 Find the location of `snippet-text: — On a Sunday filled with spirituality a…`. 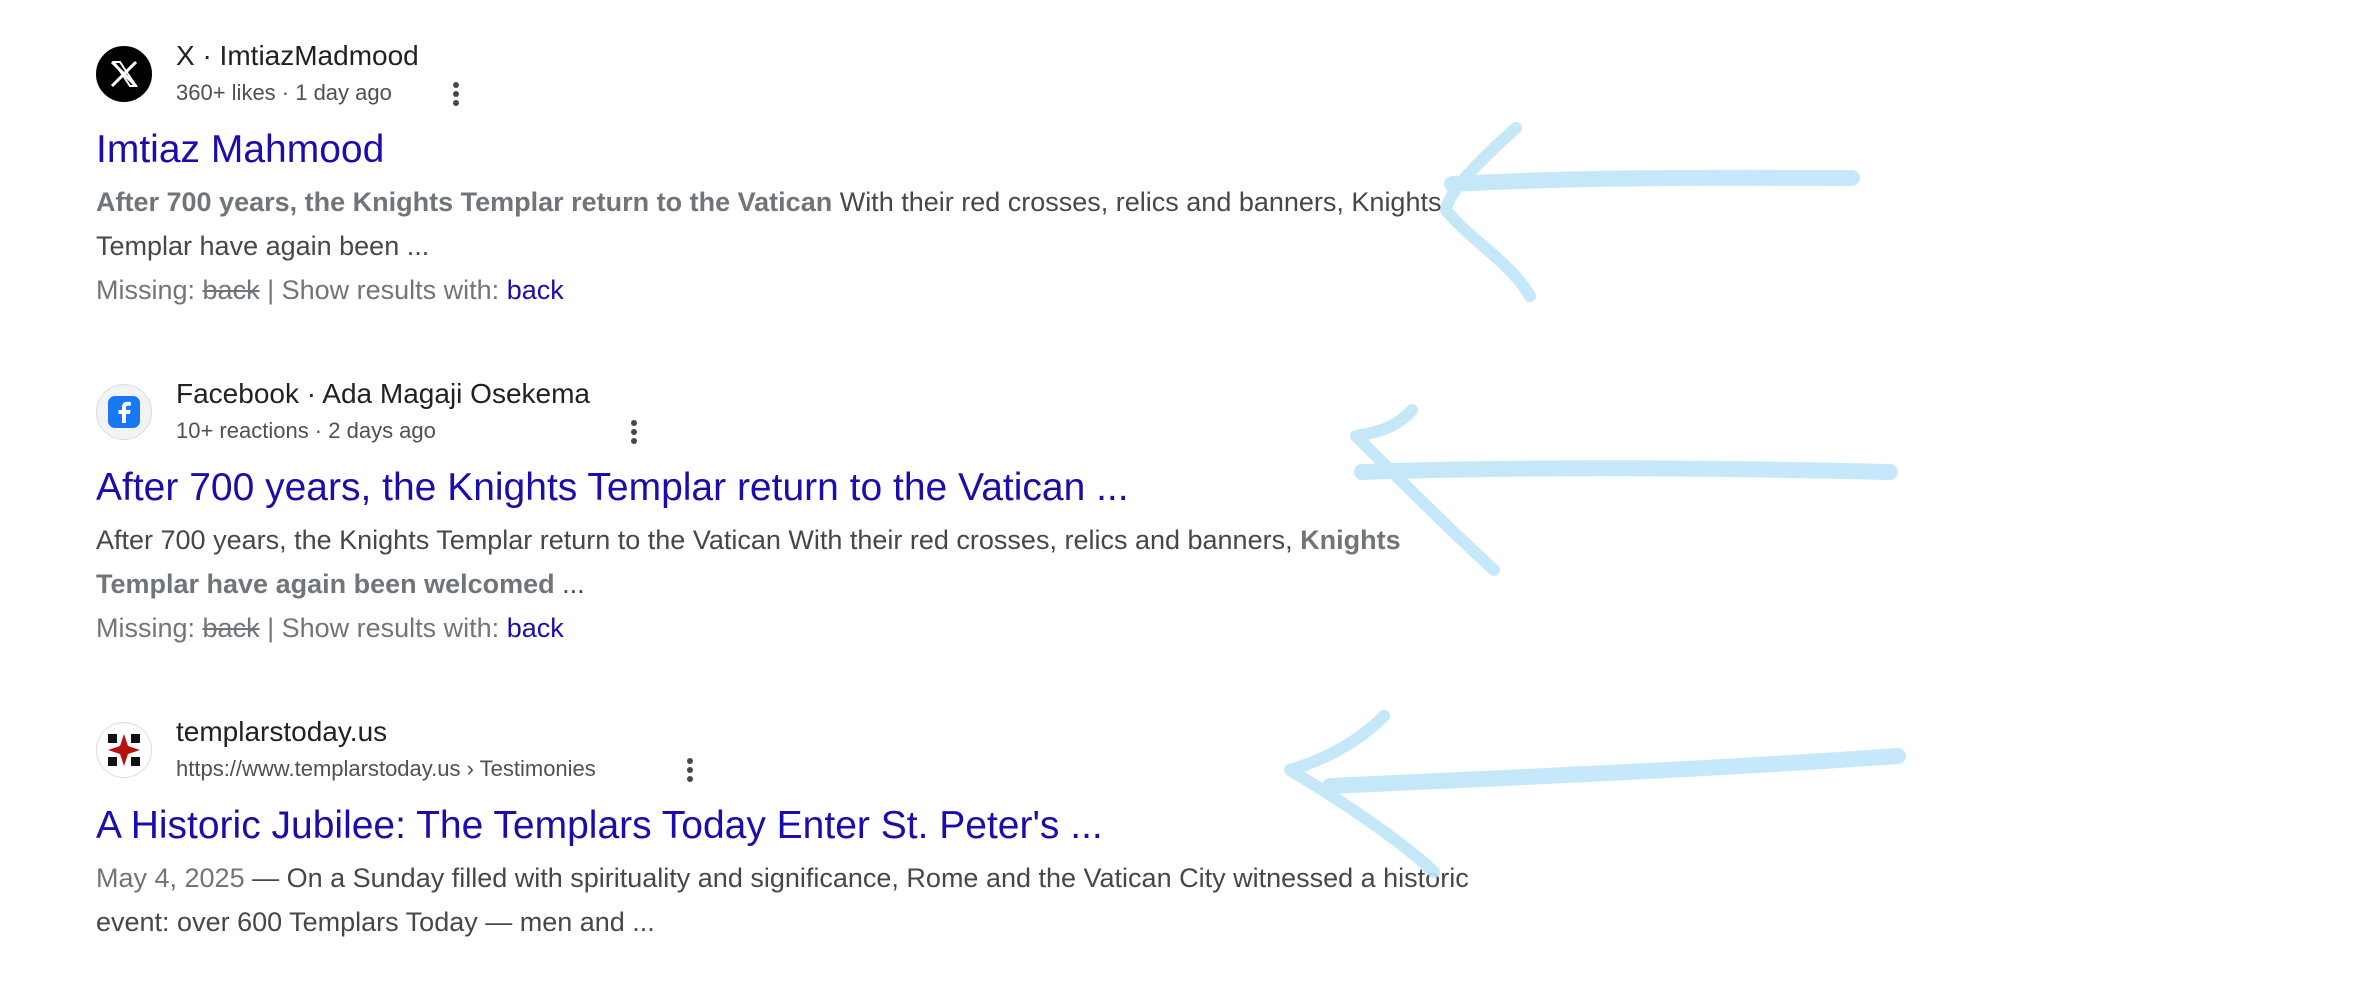

snippet-text: — On a Sunday filled with spirituality a… is located at coordinates (782, 900).